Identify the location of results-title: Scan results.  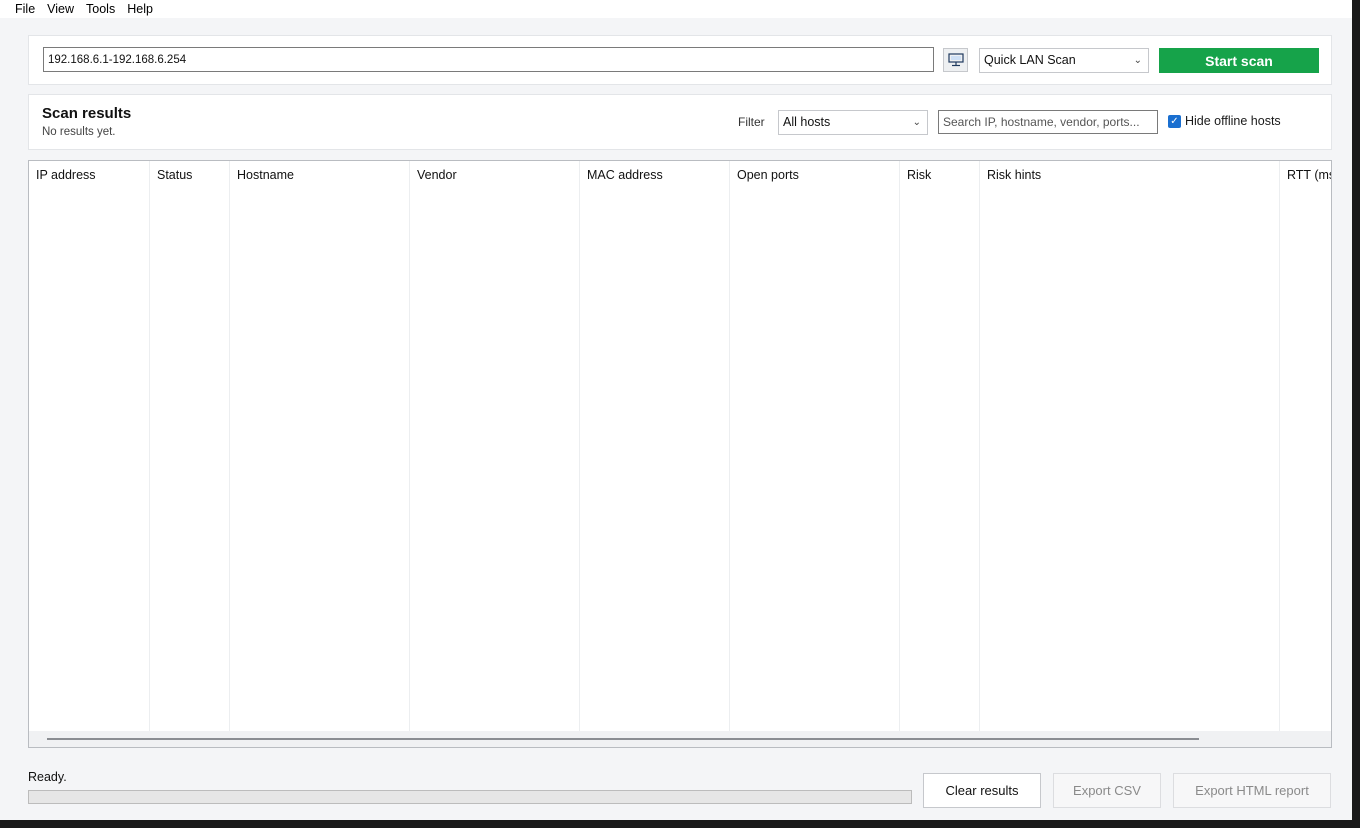
(87, 113).